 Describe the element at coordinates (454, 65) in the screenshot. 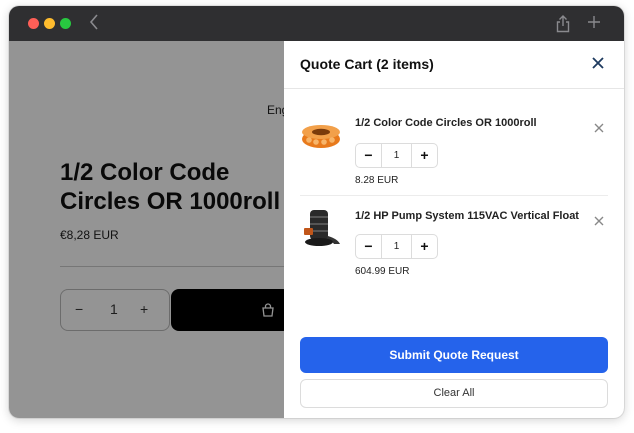

I see `drawer-header: Quote Cart (2 items)` at that location.